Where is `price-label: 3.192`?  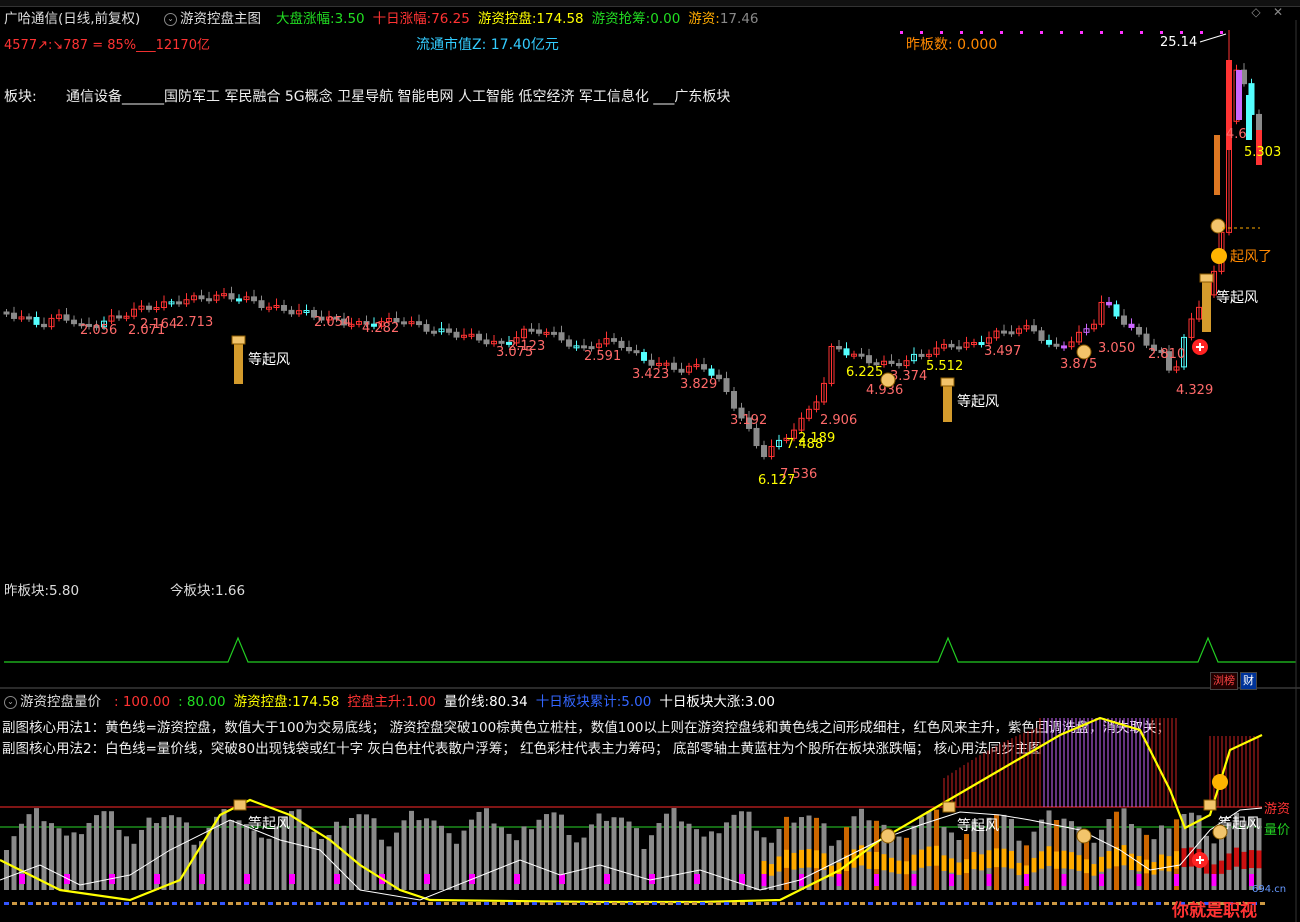 price-label: 3.192 is located at coordinates (748, 420).